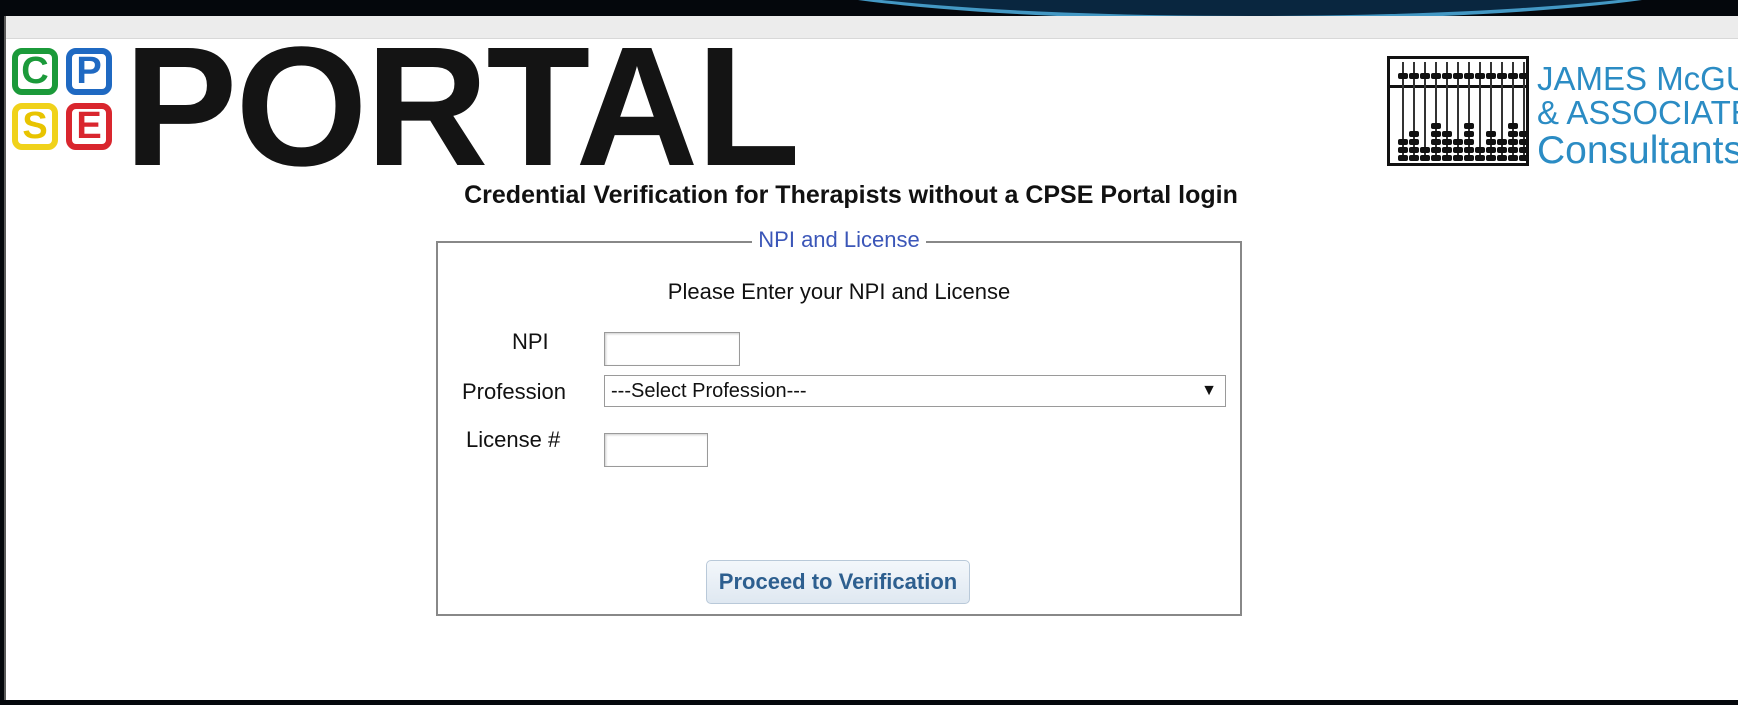 The height and width of the screenshot is (705, 1738). I want to click on form-instructions: Please Enter your NPI and License, so click(839, 291).